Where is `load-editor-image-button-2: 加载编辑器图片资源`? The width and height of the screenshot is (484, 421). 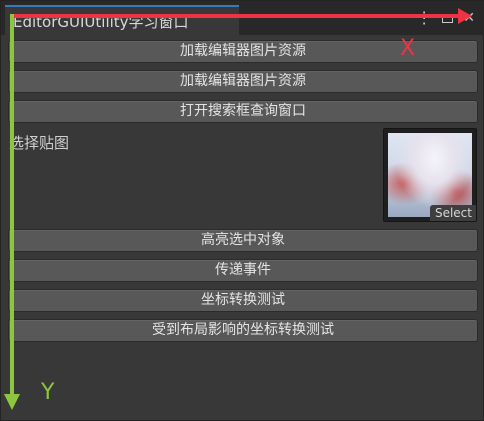
load-editor-image-button-2: 加载编辑器图片资源 is located at coordinates (243, 81).